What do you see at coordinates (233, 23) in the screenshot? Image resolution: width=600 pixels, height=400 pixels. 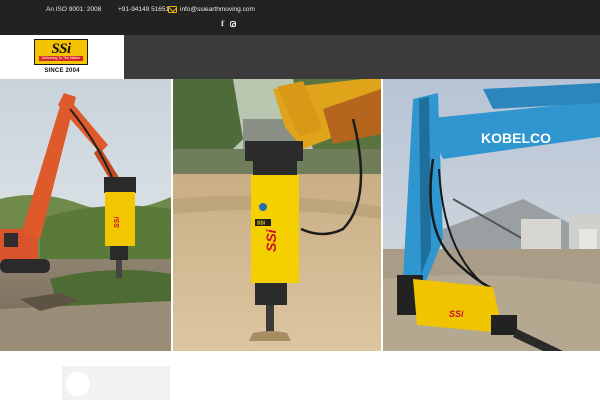 I see `instagram-icon` at bounding box center [233, 23].